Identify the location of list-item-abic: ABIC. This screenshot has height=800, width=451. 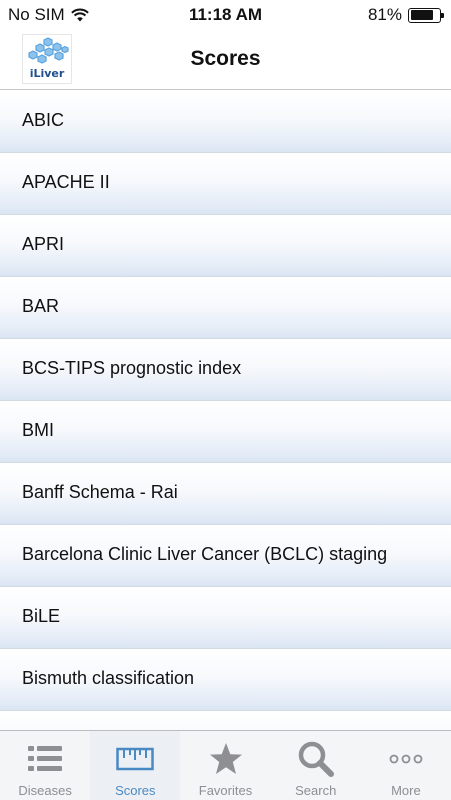
(225, 122).